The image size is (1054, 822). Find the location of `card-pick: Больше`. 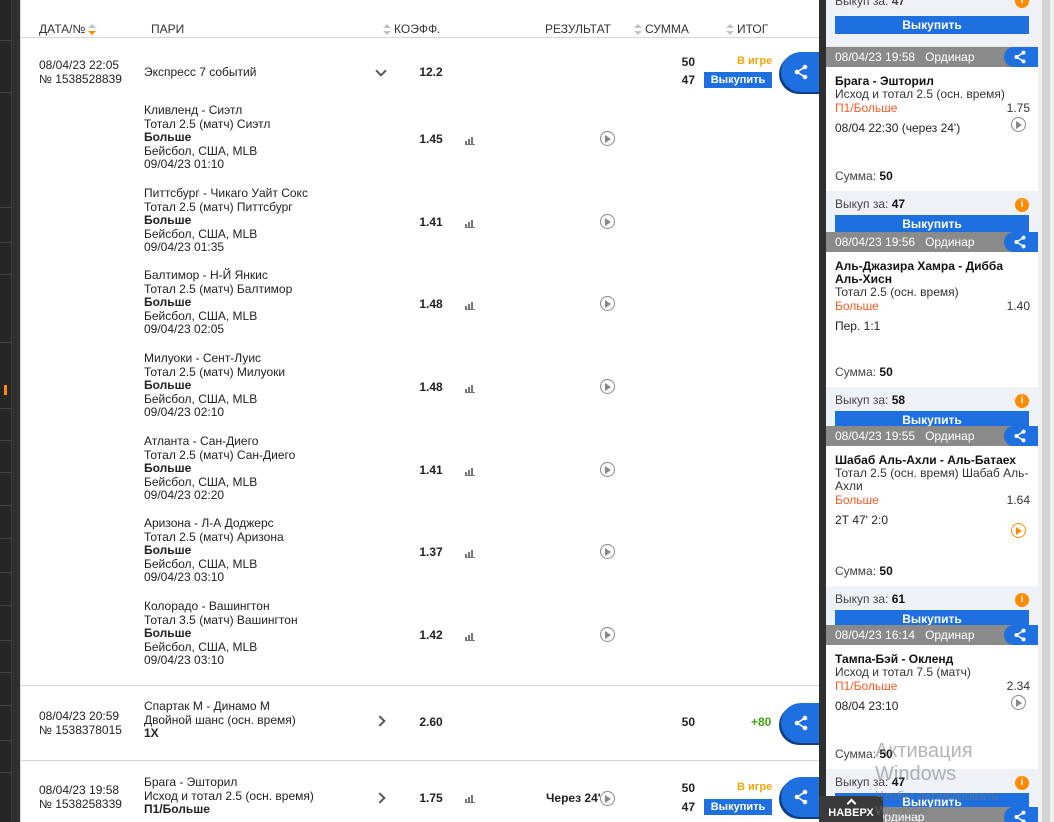

card-pick: Больше is located at coordinates (857, 306).